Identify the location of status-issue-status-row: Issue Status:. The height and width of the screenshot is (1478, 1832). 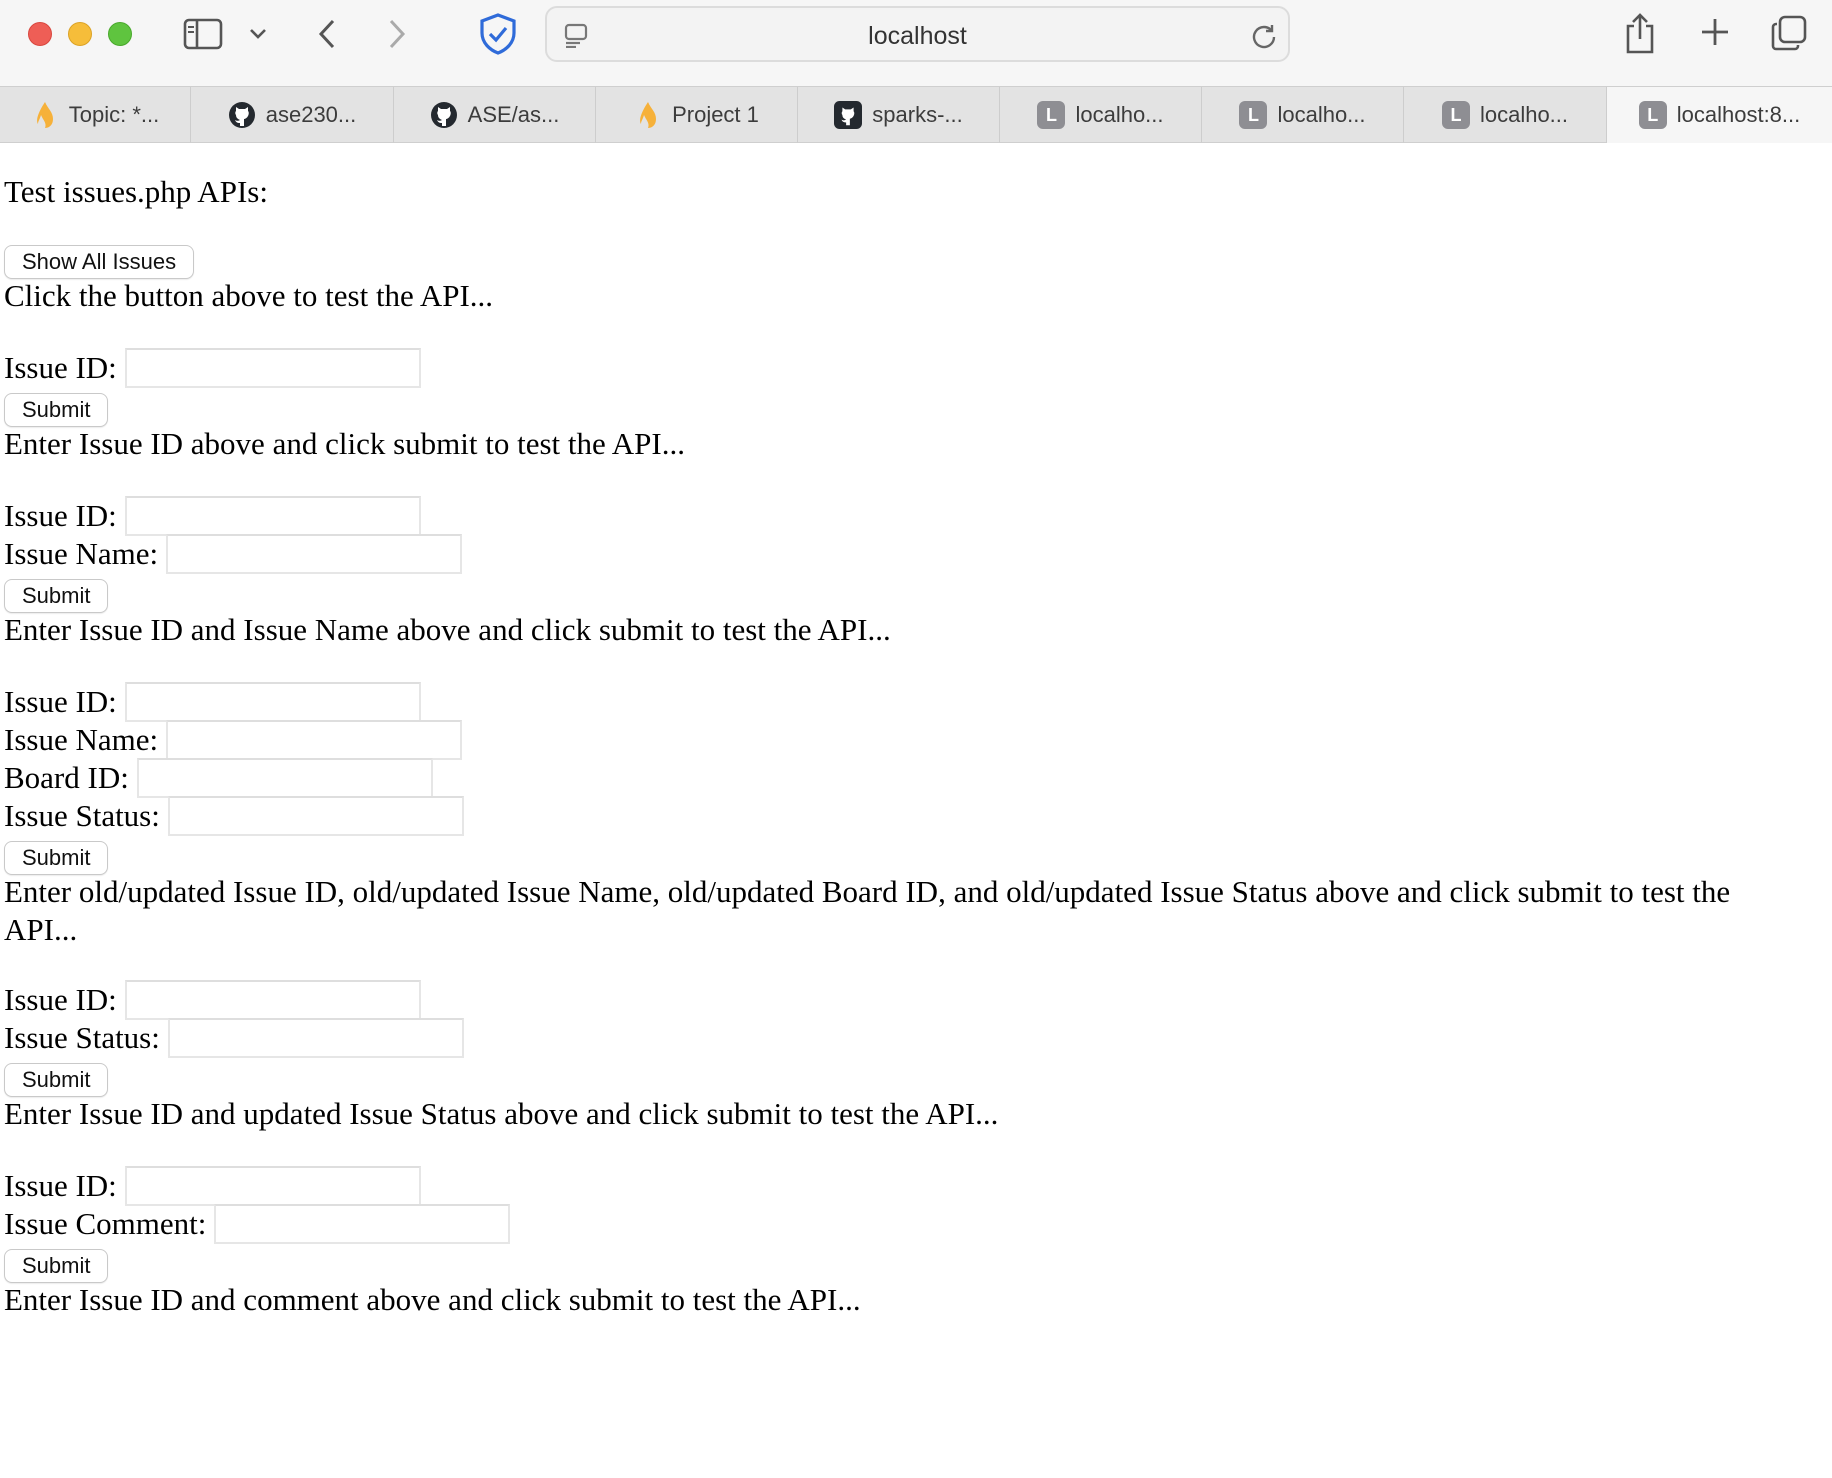
(234, 1038).